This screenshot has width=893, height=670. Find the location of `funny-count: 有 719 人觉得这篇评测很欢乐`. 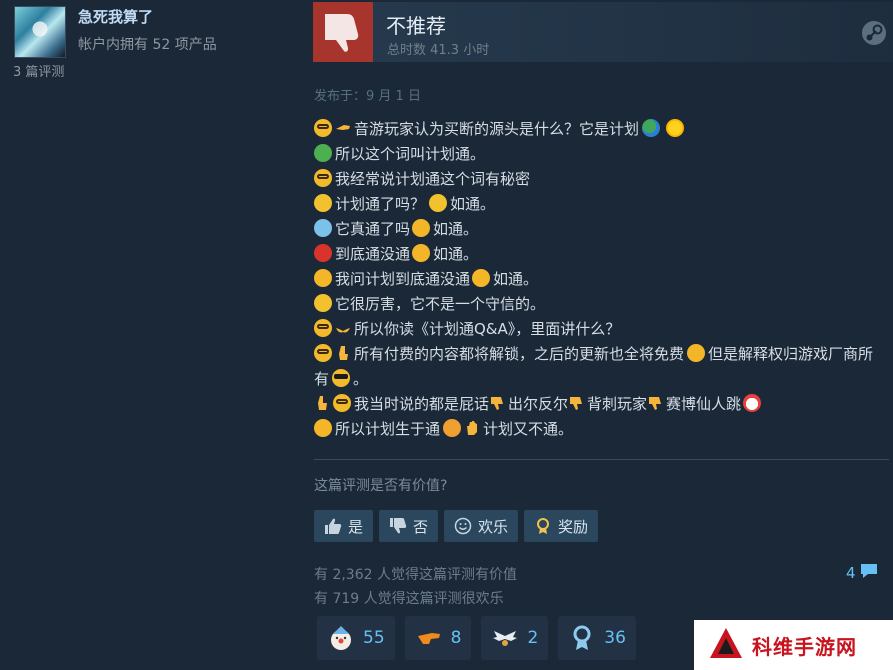

funny-count: 有 719 人觉得这篇评测很欢乐 is located at coordinates (409, 599).